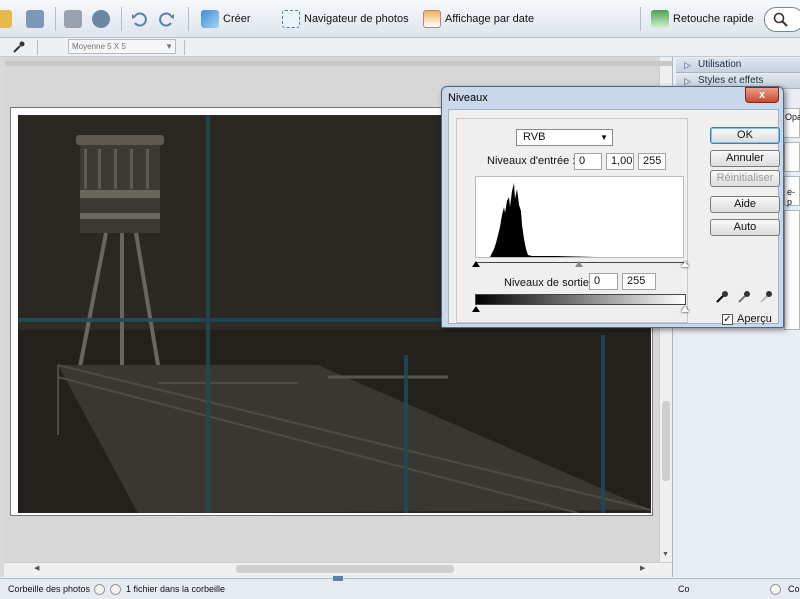  Describe the element at coordinates (731, 80) in the screenshot. I see `panel-header-styles-label: Styles et effets` at that location.